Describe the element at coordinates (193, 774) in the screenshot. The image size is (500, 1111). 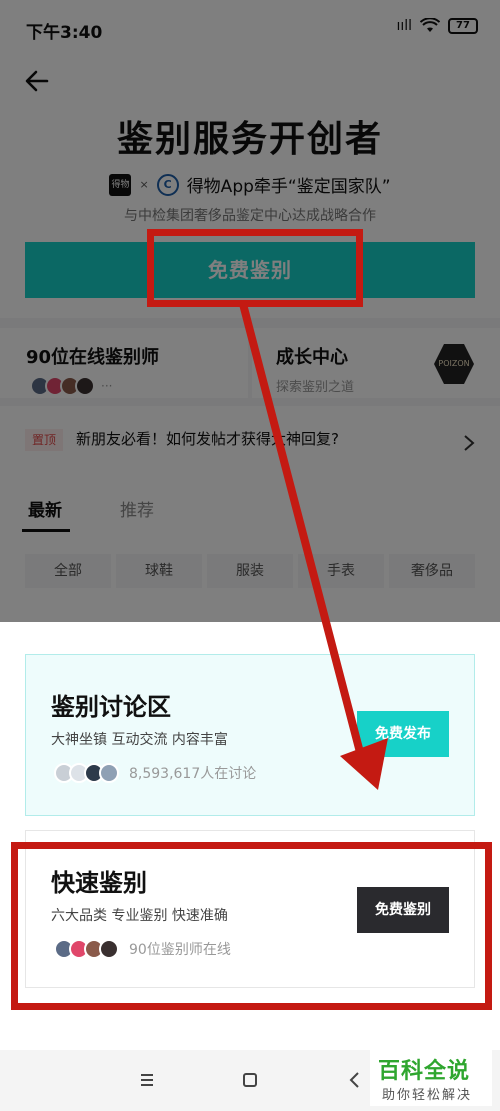
I see `discussion-count: 8,593,617人在讨论` at that location.